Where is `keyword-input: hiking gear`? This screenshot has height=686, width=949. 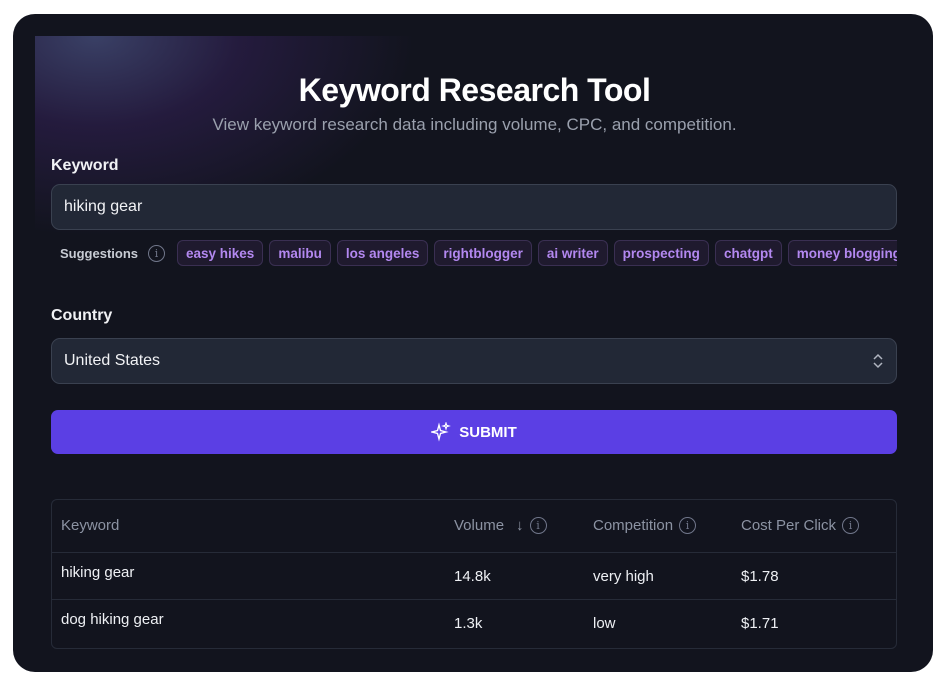
keyword-input: hiking gear is located at coordinates (474, 207).